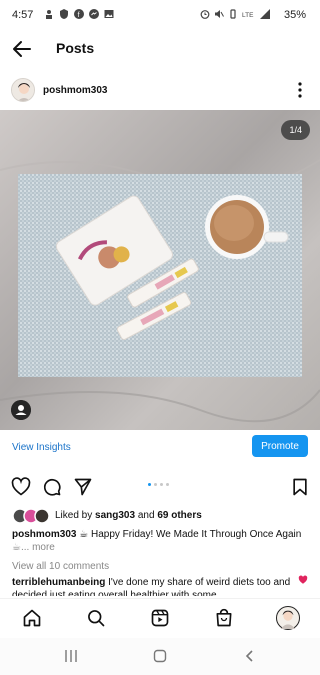  Describe the element at coordinates (32, 516) in the screenshot. I see `liker-avatars` at that location.